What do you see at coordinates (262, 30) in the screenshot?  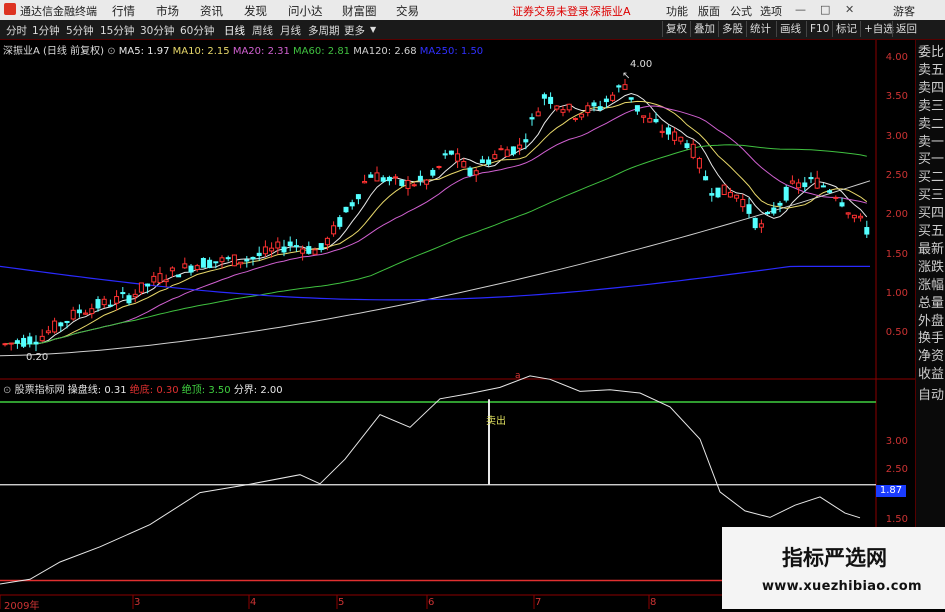 I see `period-week: 周线` at bounding box center [262, 30].